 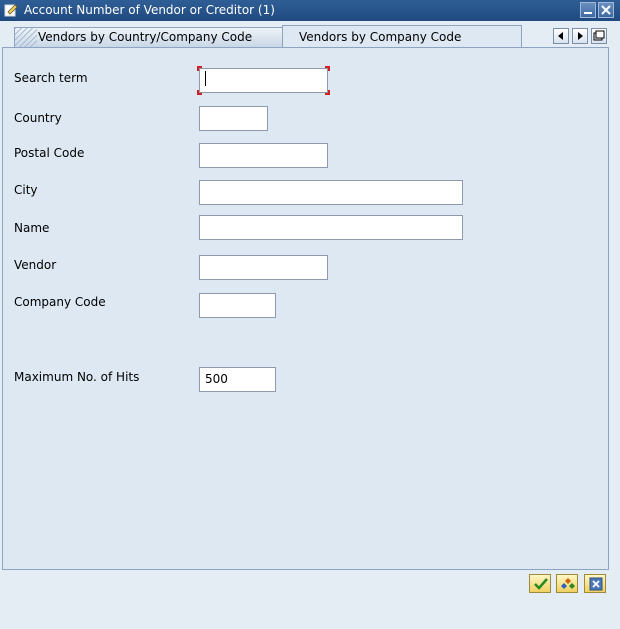 I want to click on text-cursor, so click(x=205, y=78).